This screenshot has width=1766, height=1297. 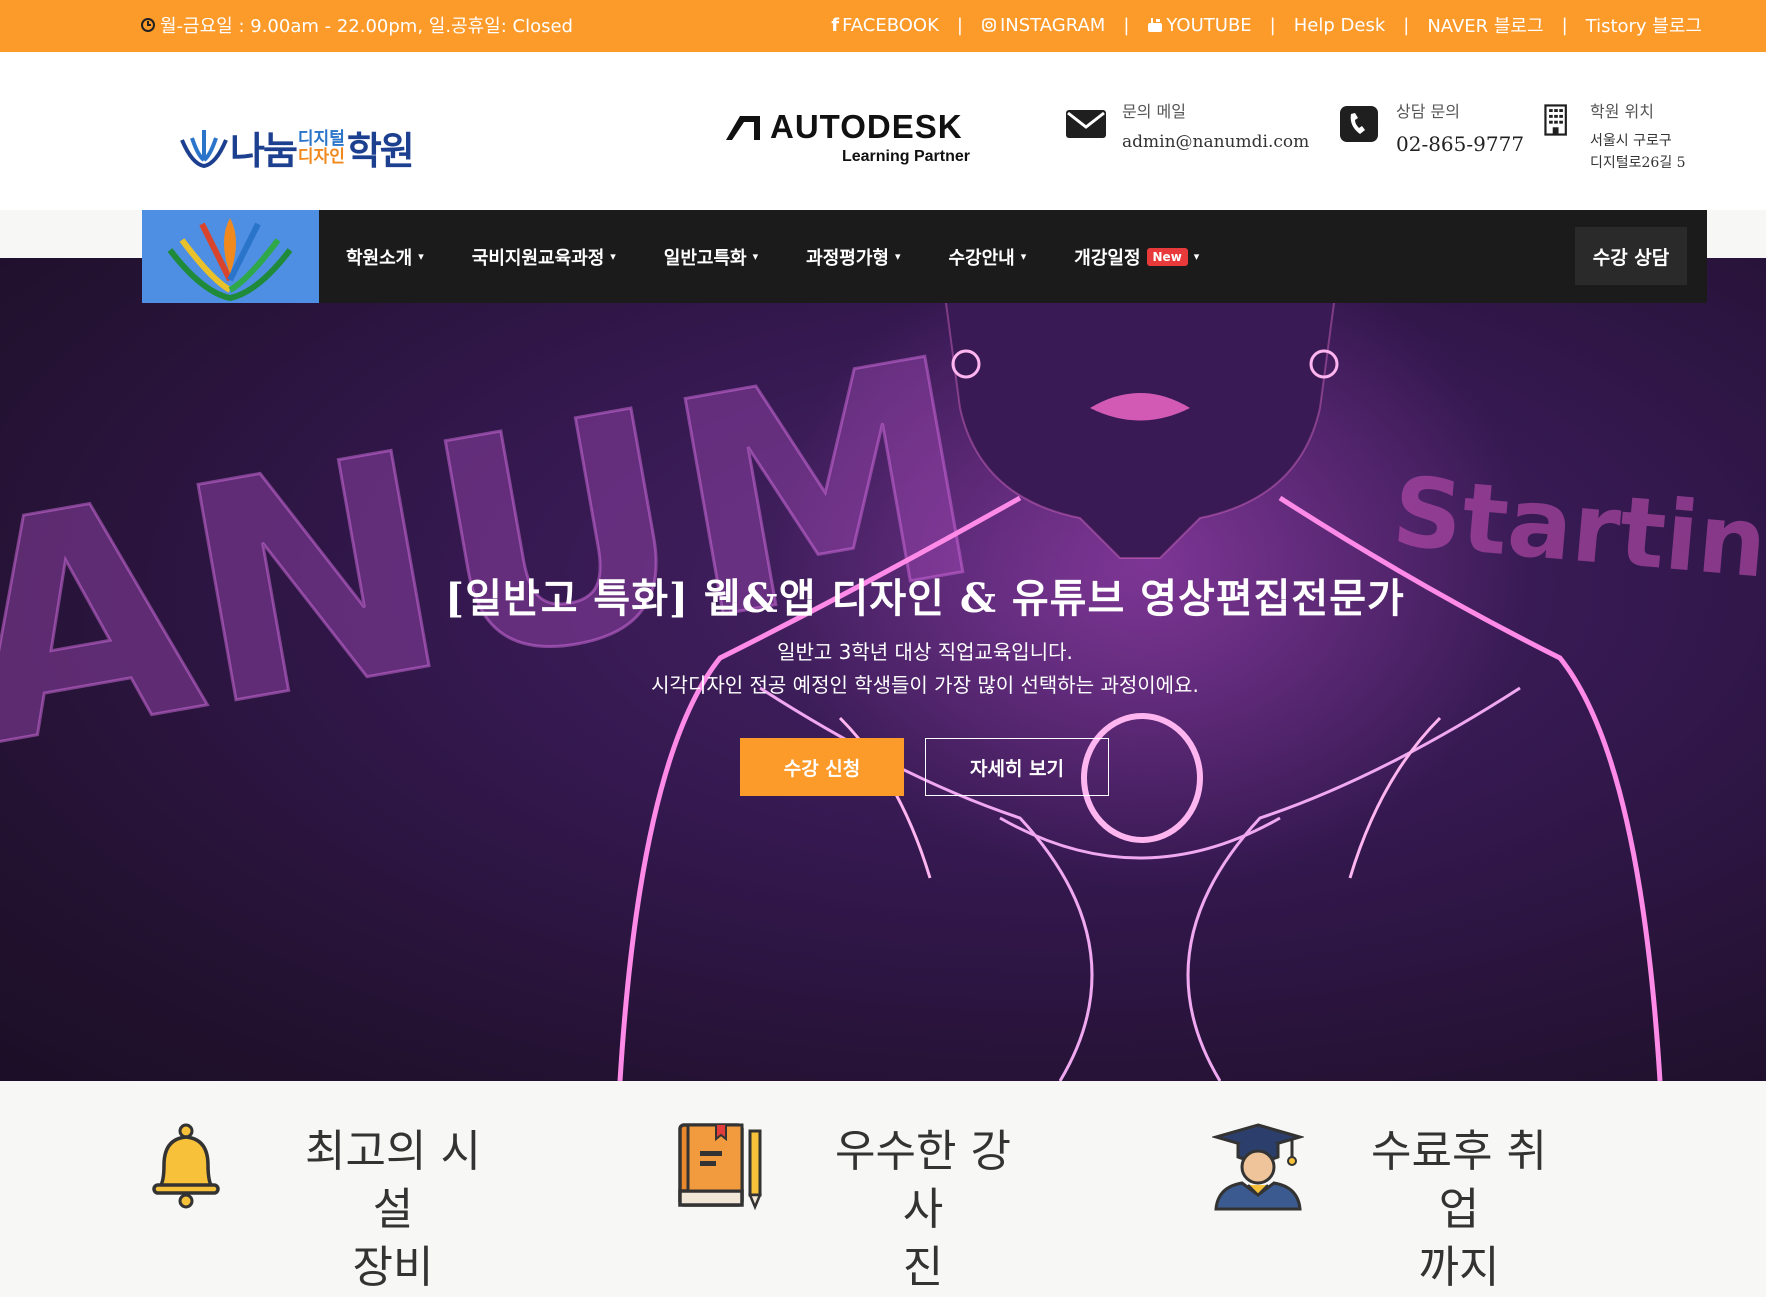 I want to click on feature-line1: 최고의 시설, so click(x=393, y=1180).